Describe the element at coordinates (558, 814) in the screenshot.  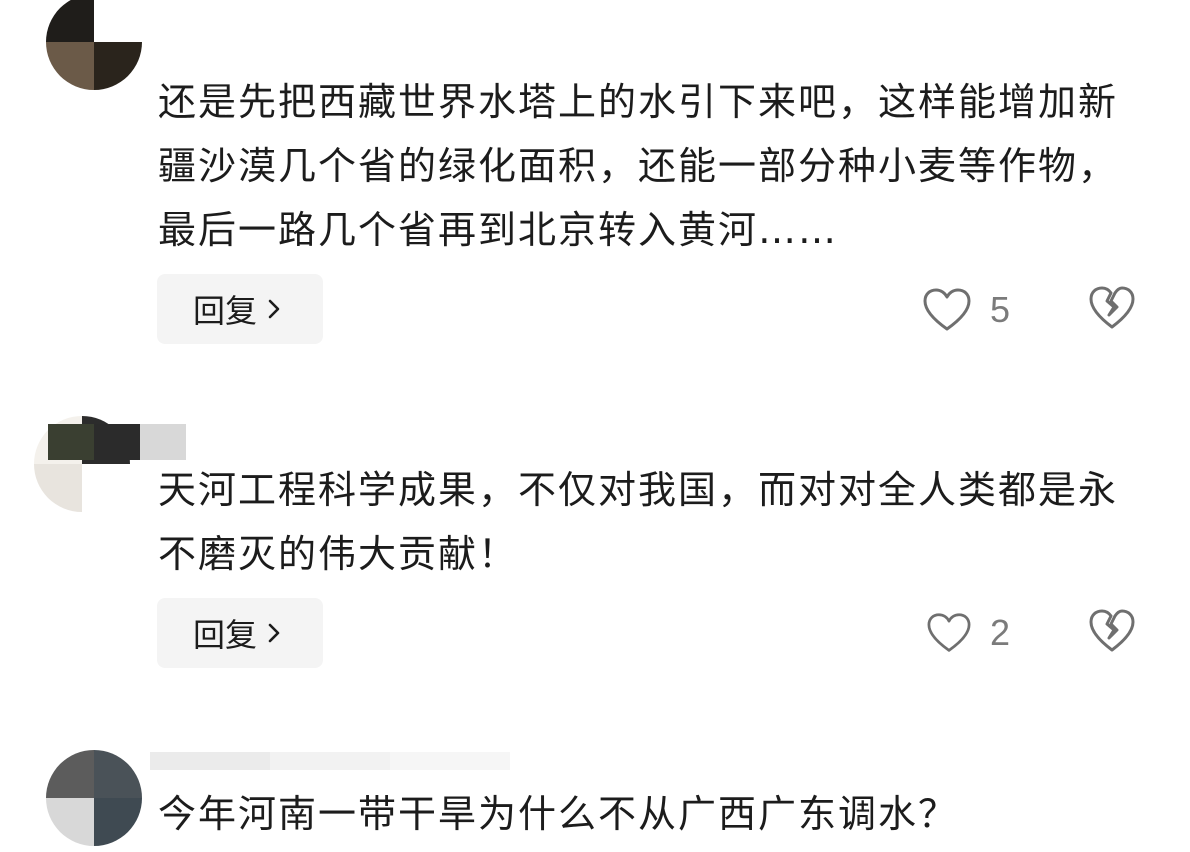
I see `comment-text: 今年河南一带干旱为什么不从广西广东调水？` at that location.